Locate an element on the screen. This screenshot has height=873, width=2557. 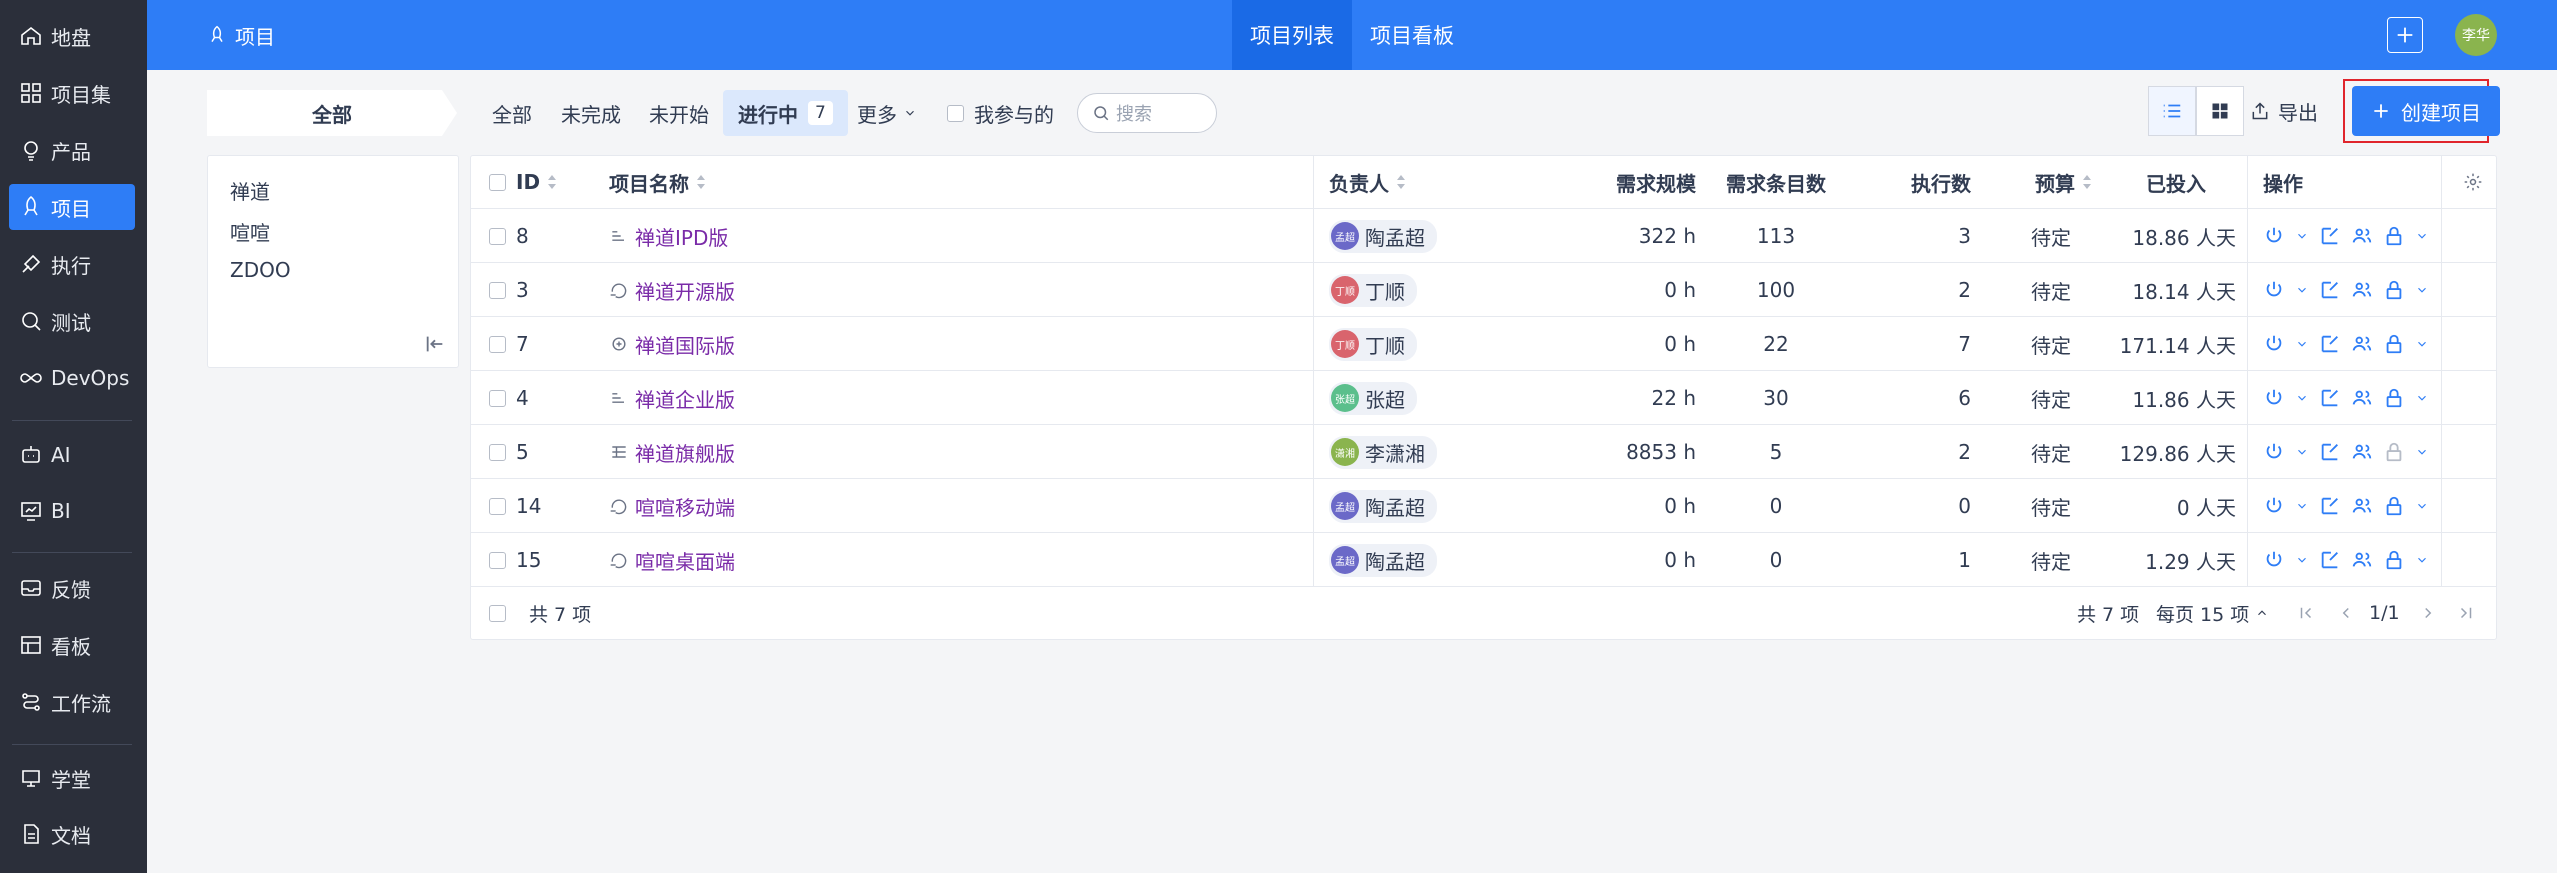
next-page-icon is located at coordinates (2428, 613).